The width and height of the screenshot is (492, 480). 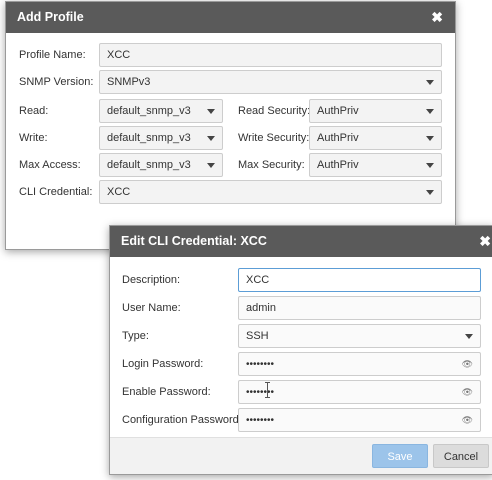 I want to click on max-access-select: default_snmp_v3, so click(x=161, y=165).